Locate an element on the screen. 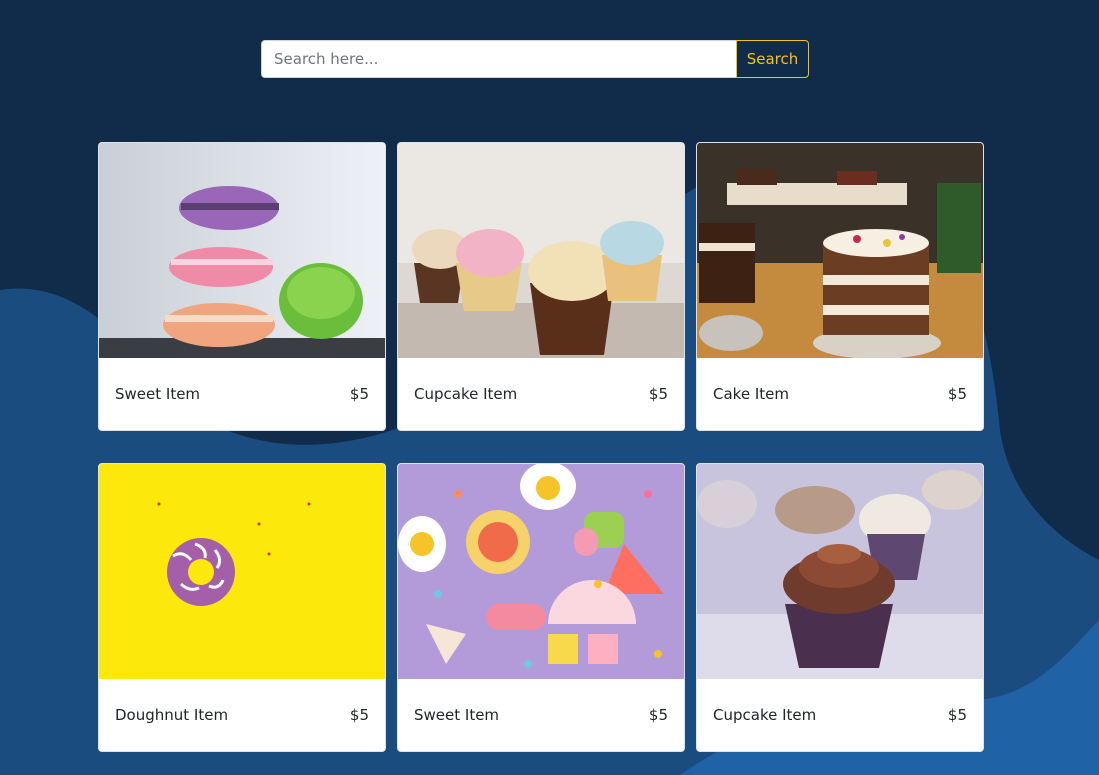 The image size is (1099, 775). product-name: Cake Item is located at coordinates (751, 394).